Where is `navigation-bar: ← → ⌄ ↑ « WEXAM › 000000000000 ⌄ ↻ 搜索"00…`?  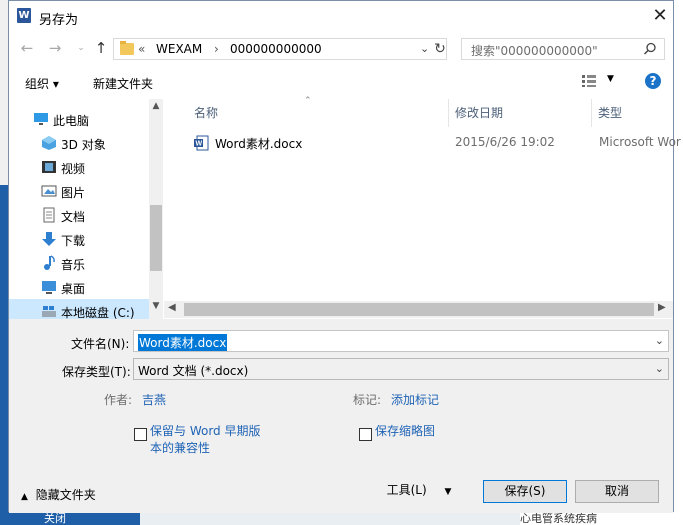
navigation-bar: ← → ⌄ ↑ « WEXAM › 000000000000 ⌄ ↻ 搜索"00… is located at coordinates (341, 48).